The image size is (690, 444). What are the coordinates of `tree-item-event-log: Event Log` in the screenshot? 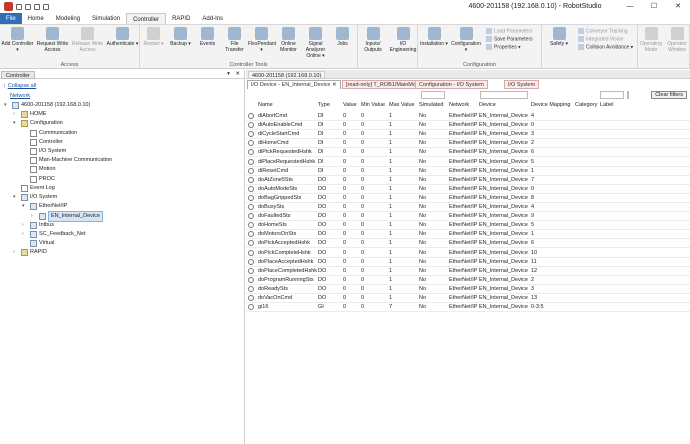 It's located at (34, 188).